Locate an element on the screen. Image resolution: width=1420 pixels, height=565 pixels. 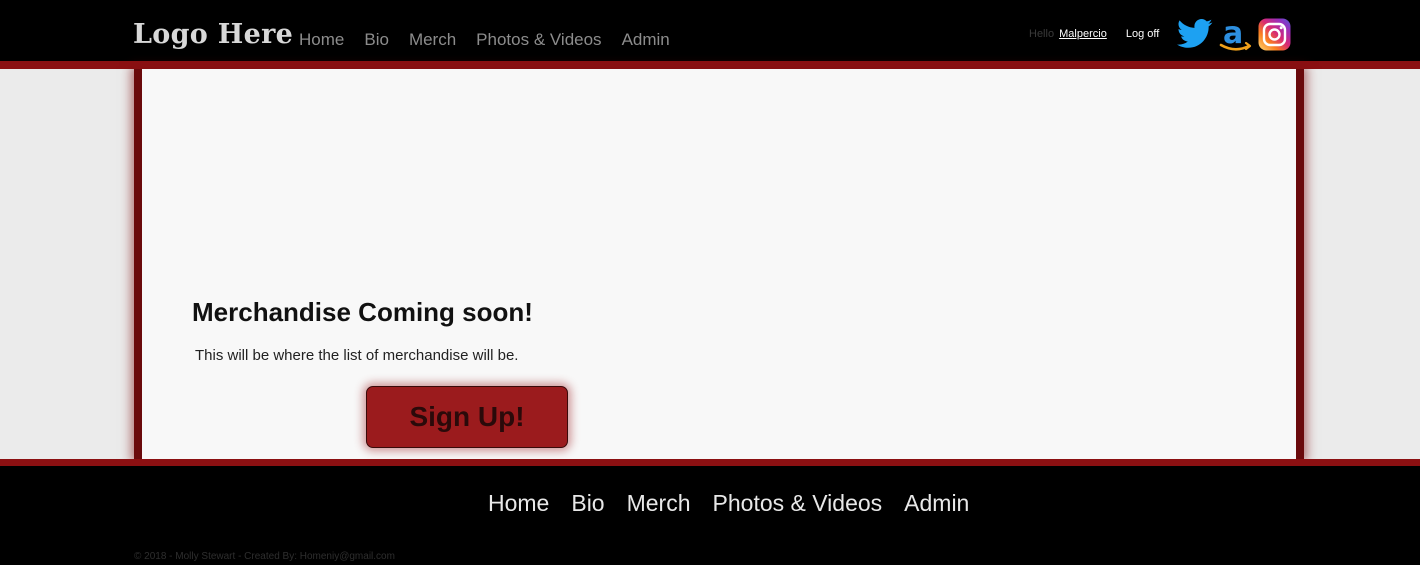
site-logo: Logo Here is located at coordinates (213, 34).